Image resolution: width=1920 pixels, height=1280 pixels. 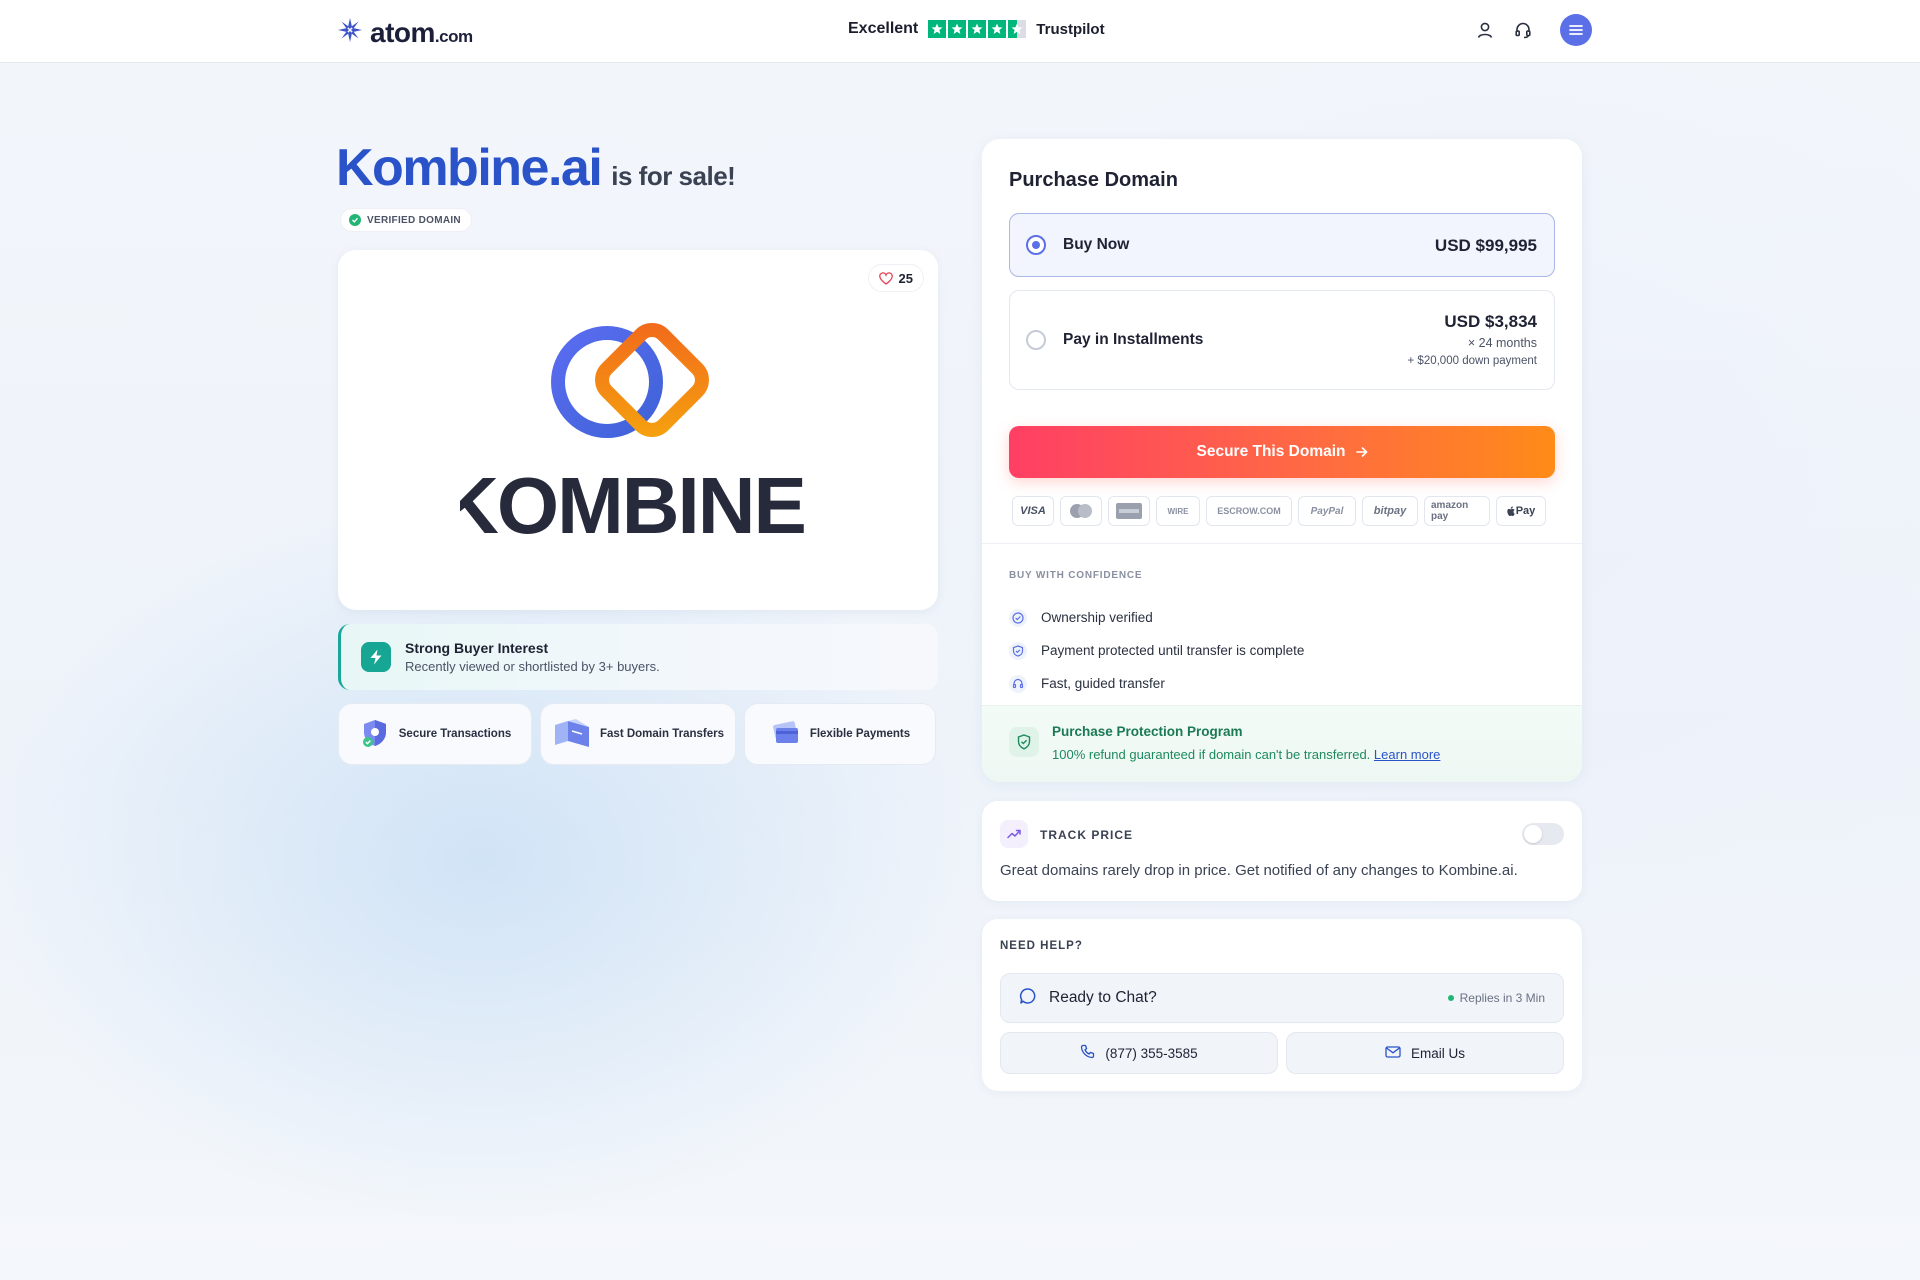 What do you see at coordinates (630, 434) in the screenshot?
I see `kombine-logo: KOMBINE` at bounding box center [630, 434].